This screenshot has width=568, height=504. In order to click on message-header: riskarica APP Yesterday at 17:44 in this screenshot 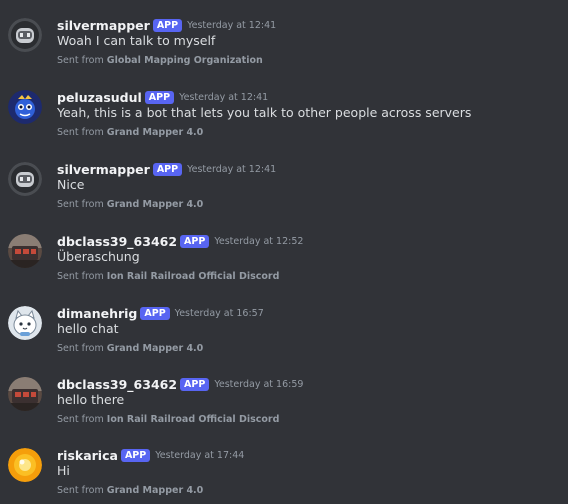, I will do `click(150, 454)`.